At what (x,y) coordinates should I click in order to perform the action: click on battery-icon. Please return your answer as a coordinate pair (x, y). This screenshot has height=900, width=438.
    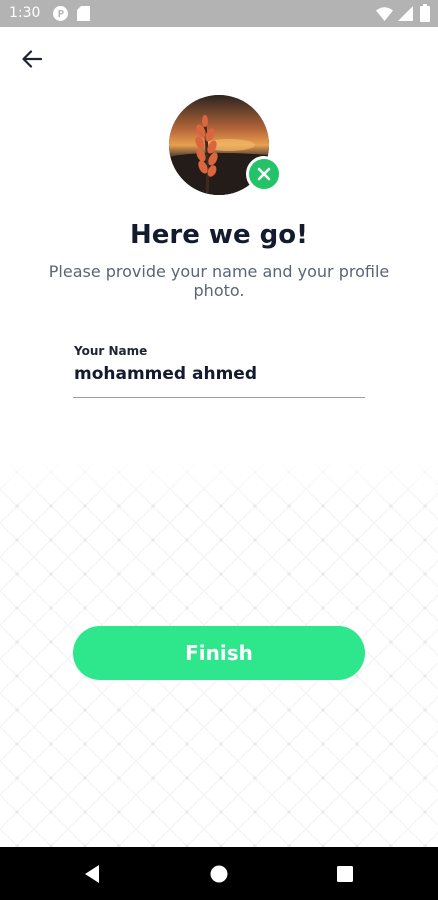
    Looking at the image, I should click on (425, 13).